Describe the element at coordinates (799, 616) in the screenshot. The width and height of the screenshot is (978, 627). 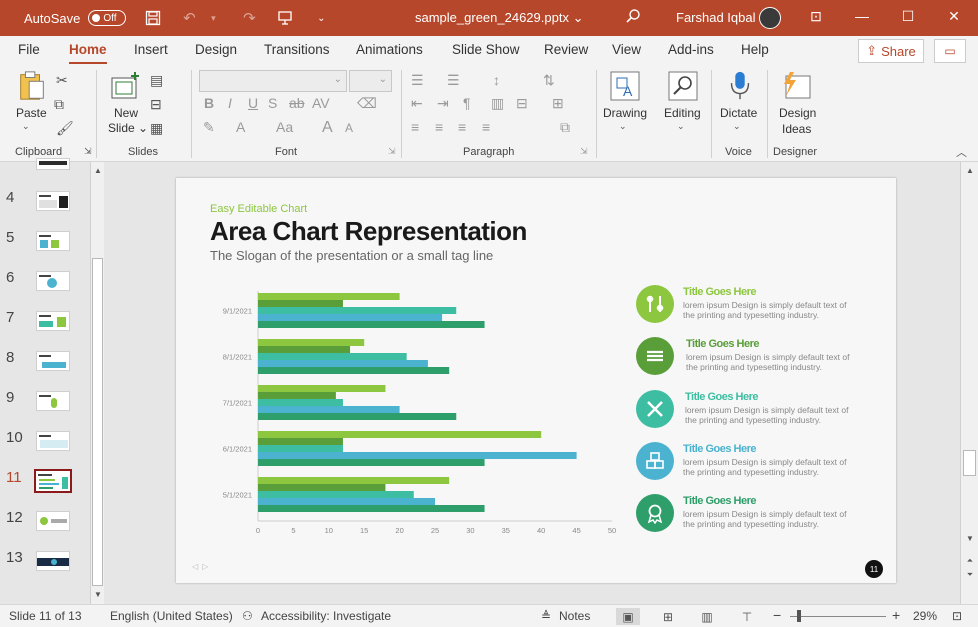
I see `zoom-slider-thumb` at that location.